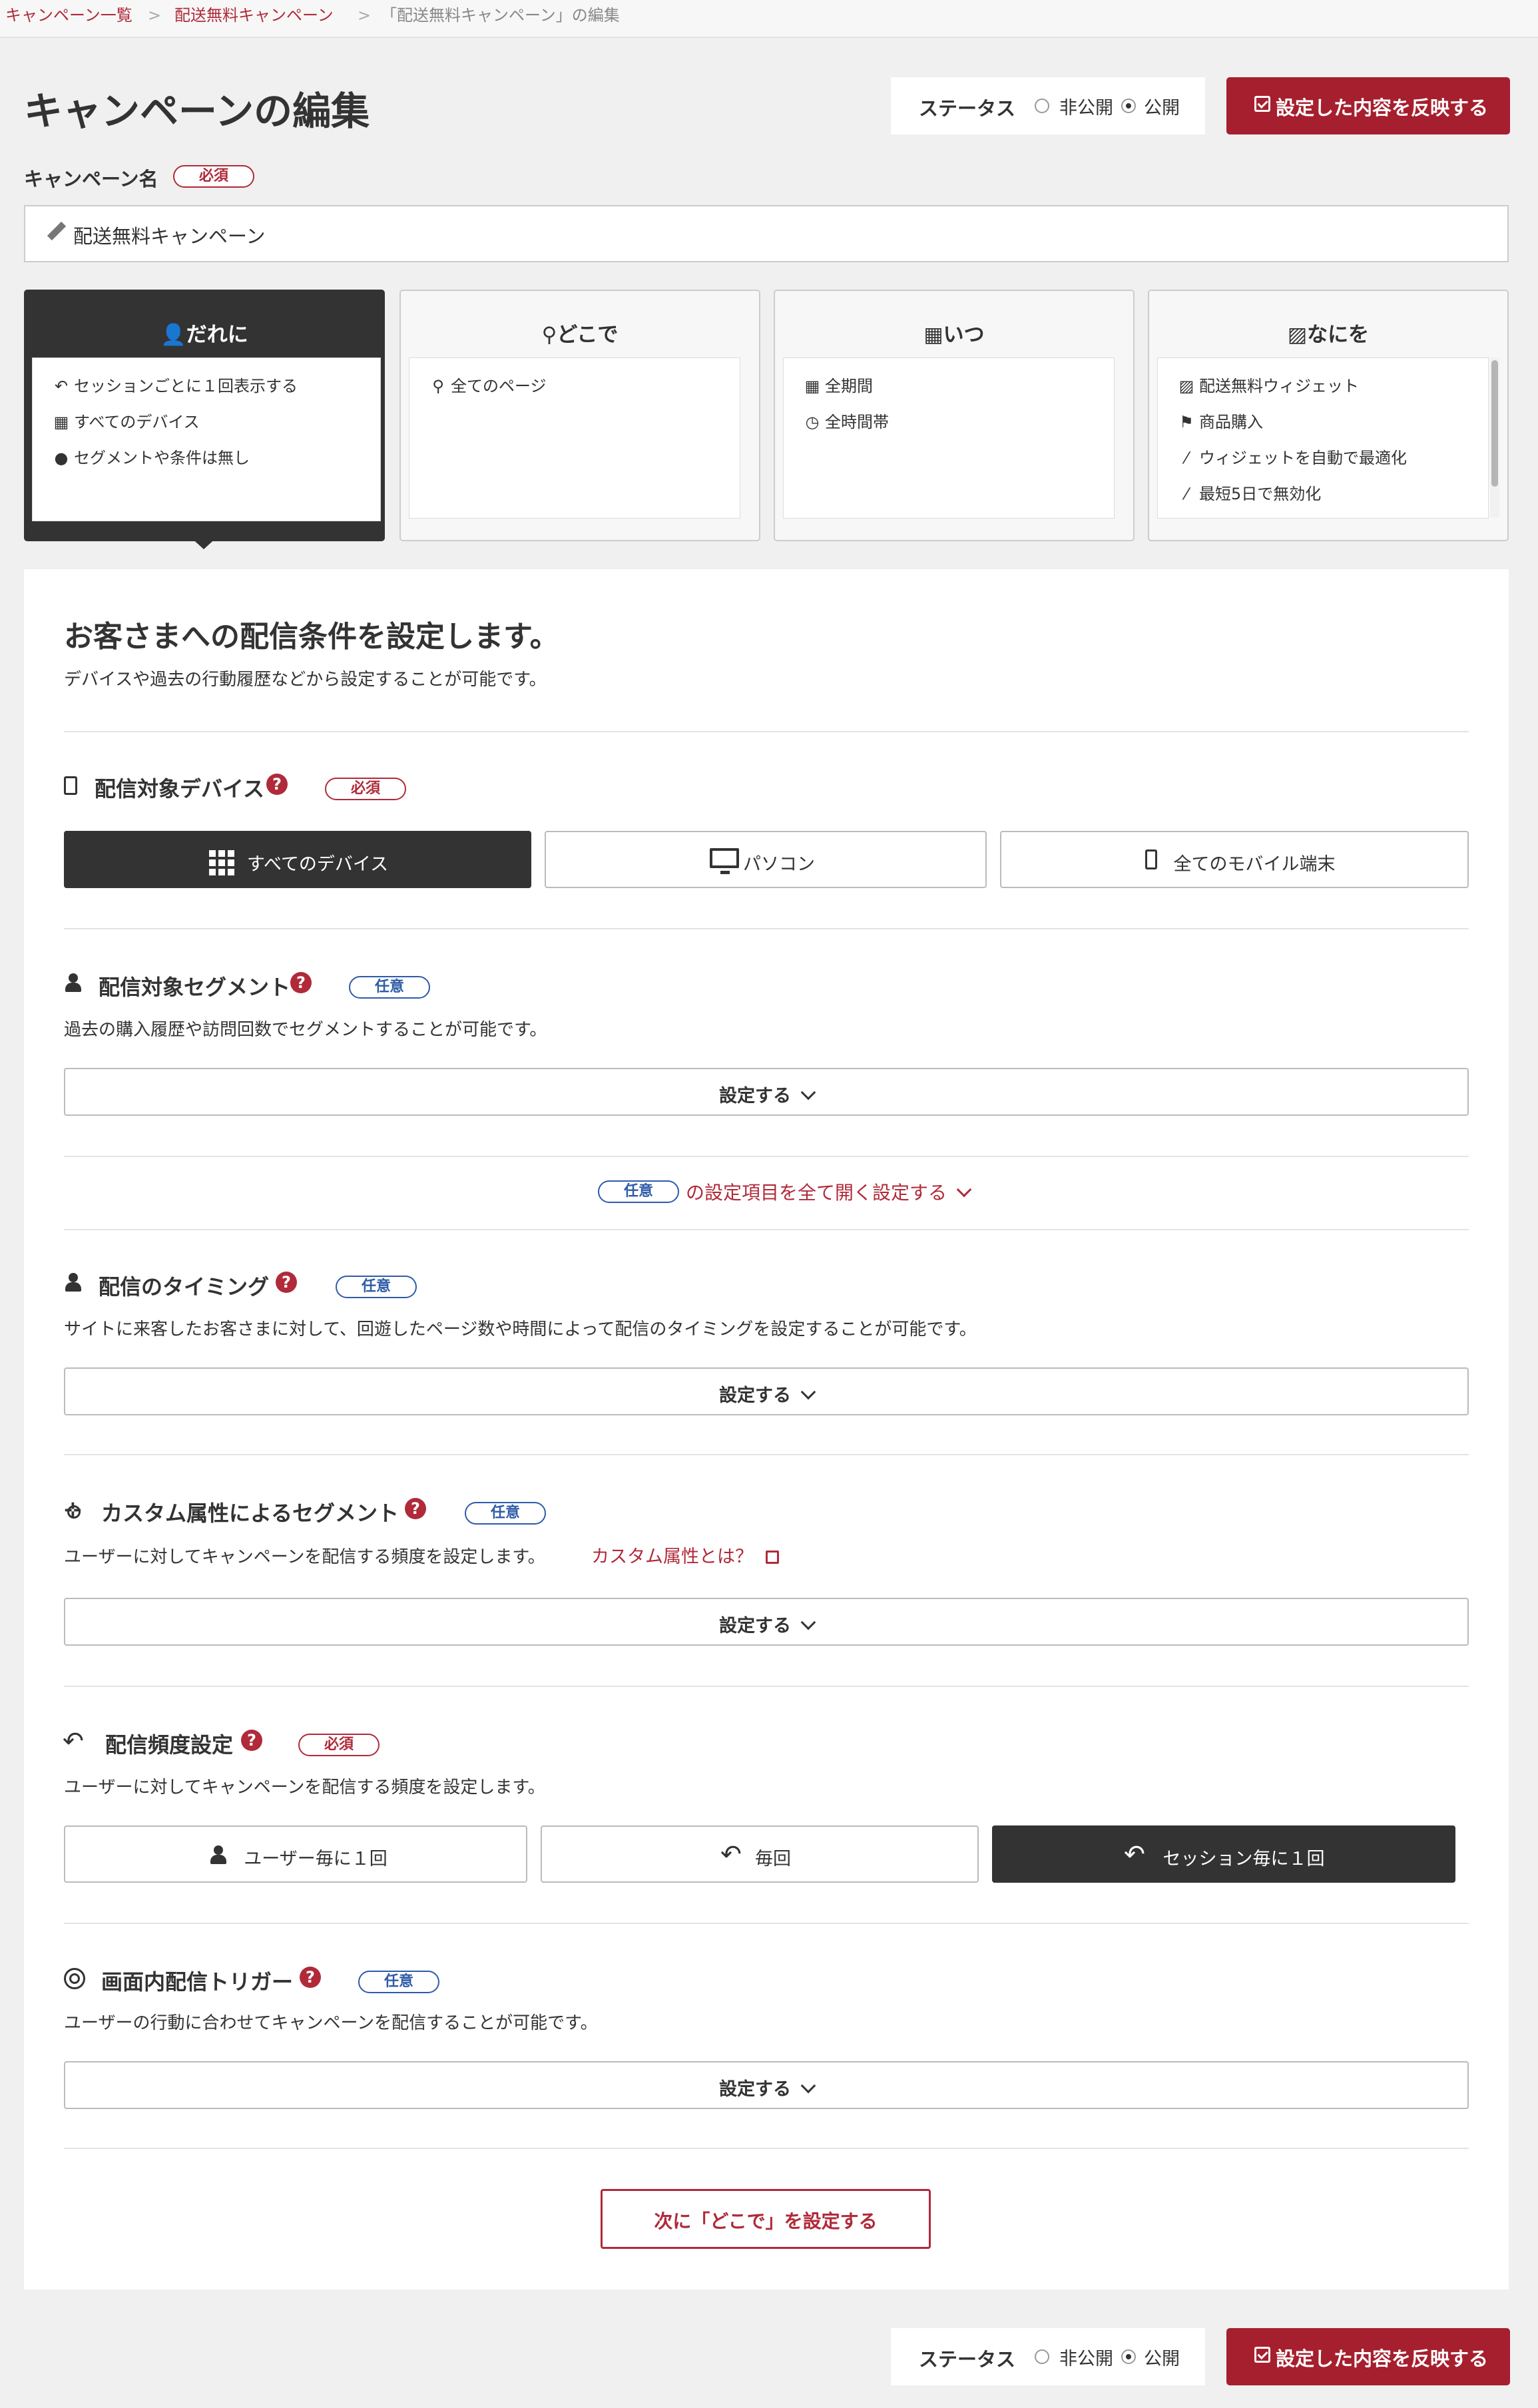 This screenshot has width=1538, height=2408. I want to click on expand-all-link: の設定項目を全て開く設定する, so click(829, 1191).